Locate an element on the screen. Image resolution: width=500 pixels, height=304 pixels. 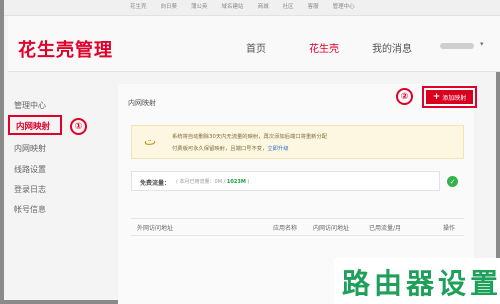
sidebar-item-mapping: 内网映射 is located at coordinates (30, 148).